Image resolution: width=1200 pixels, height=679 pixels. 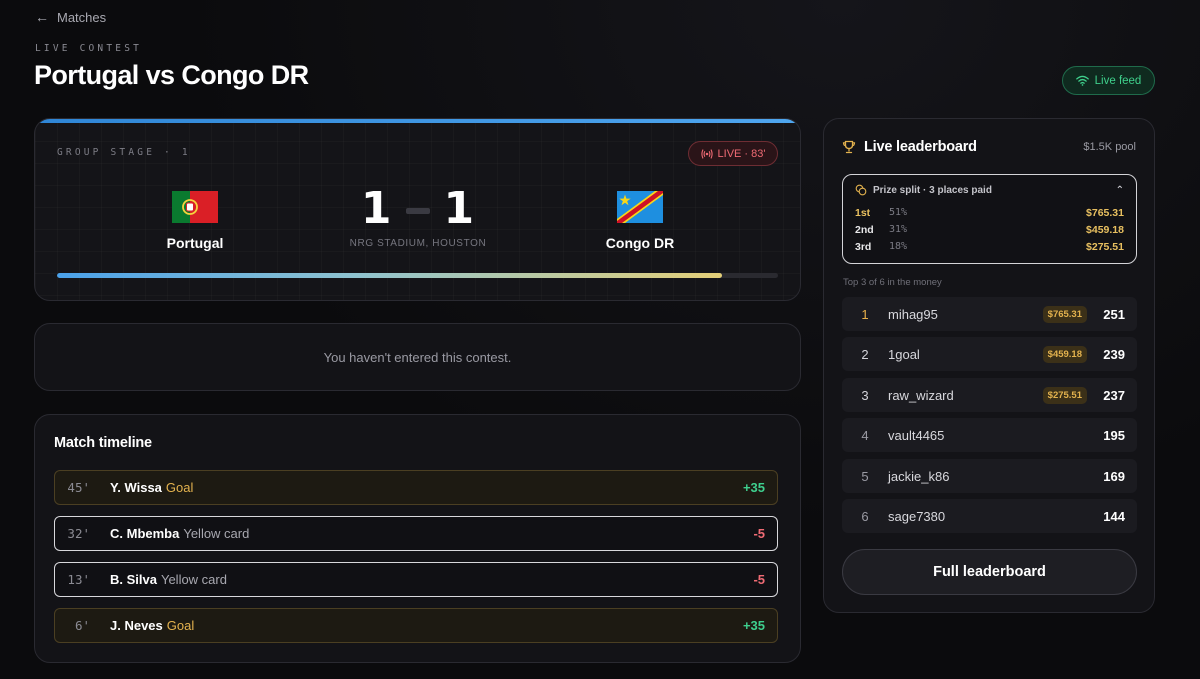 I want to click on username: mihag95, so click(x=913, y=314).